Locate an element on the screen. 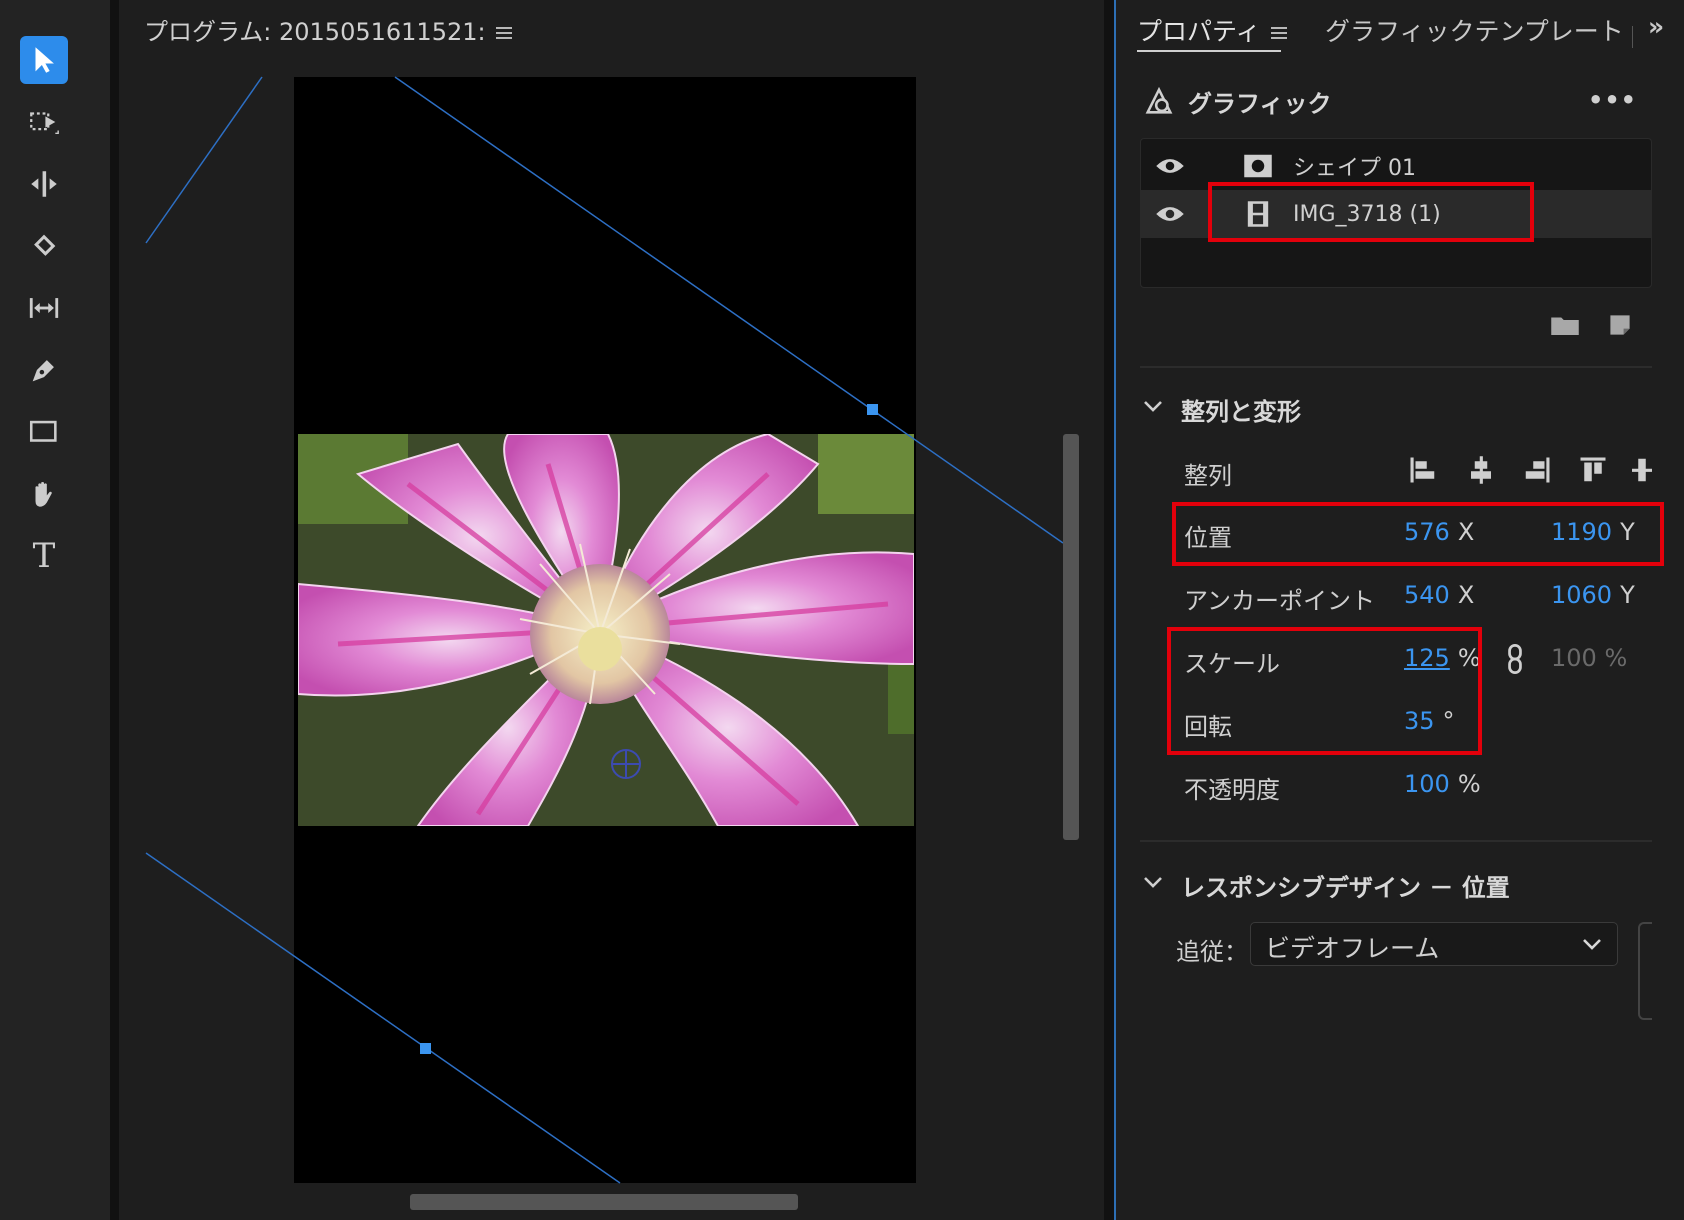  double-chevron-icon: » is located at coordinates (1656, 26).